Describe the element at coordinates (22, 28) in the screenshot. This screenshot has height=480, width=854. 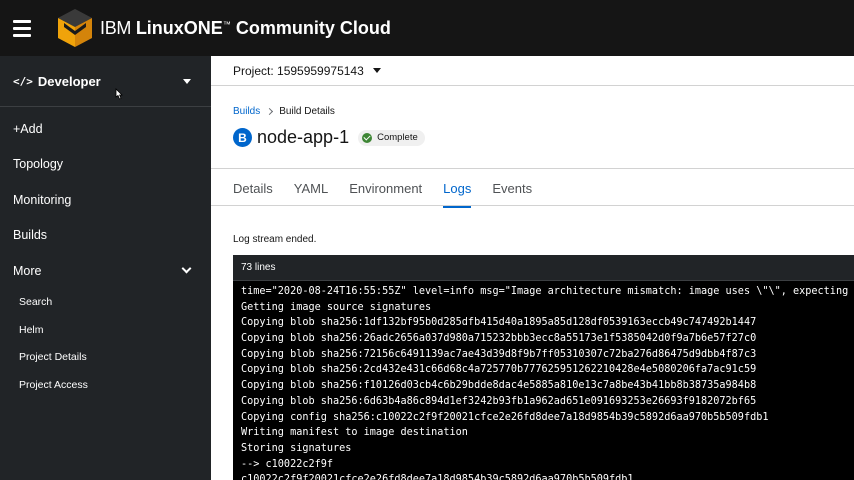
I see `hamburger-menu-button` at that location.